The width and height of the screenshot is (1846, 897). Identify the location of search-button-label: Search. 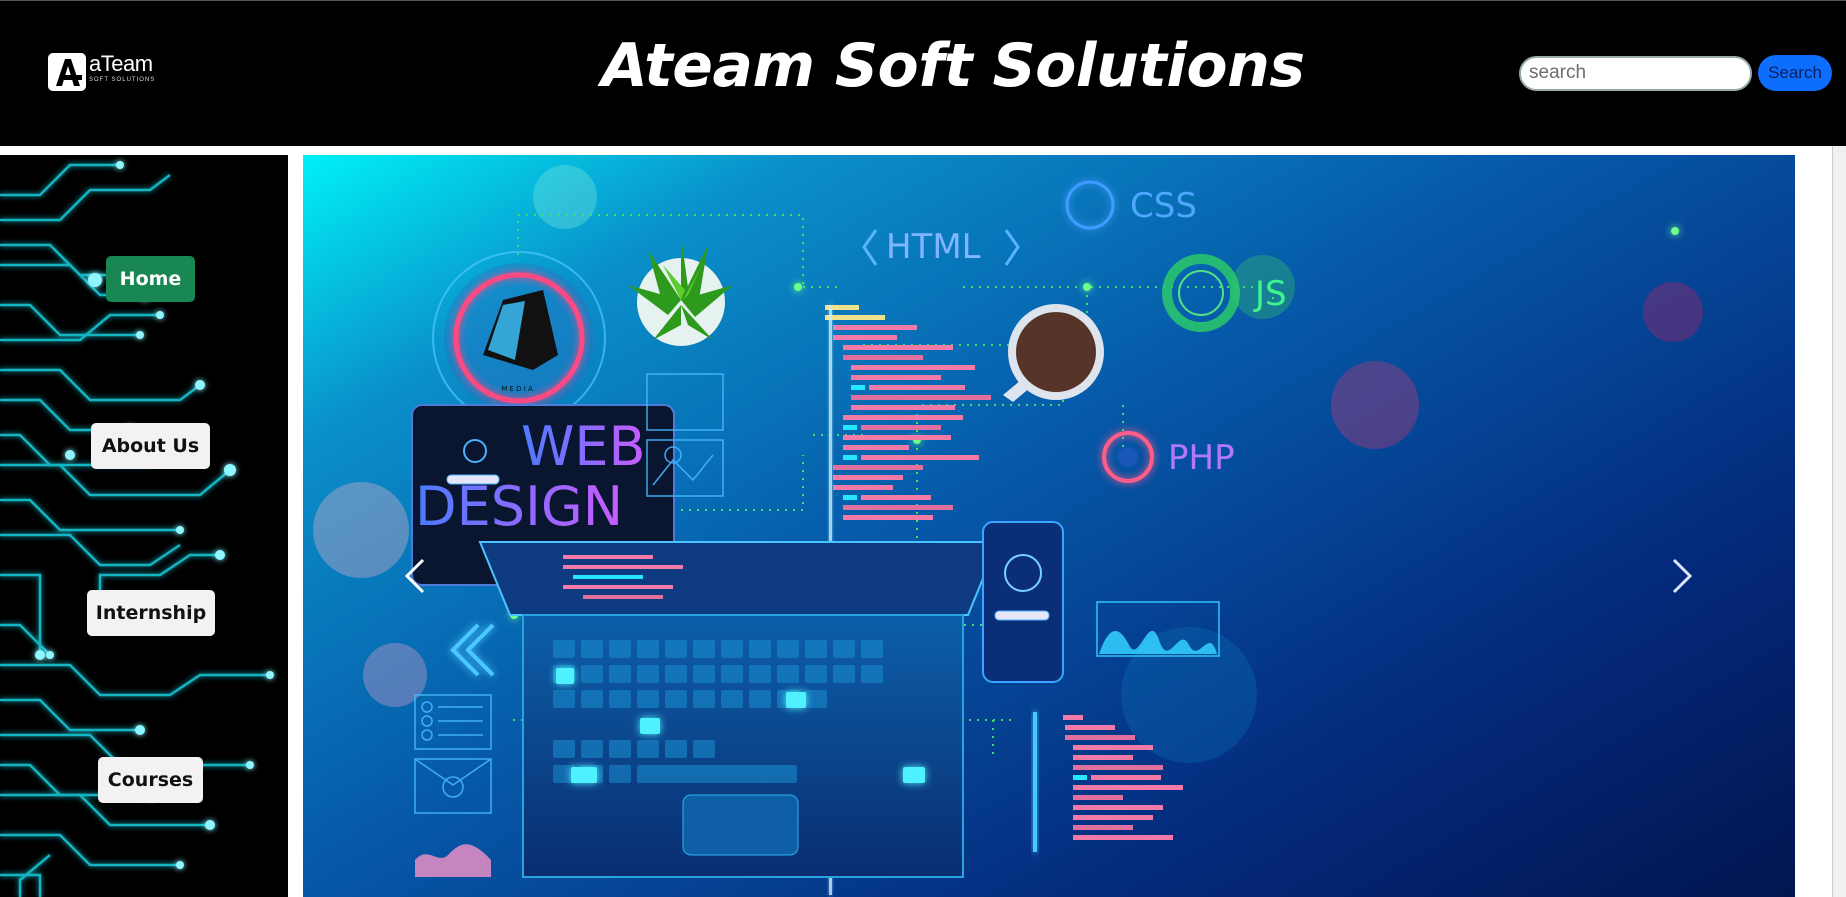
(1795, 72).